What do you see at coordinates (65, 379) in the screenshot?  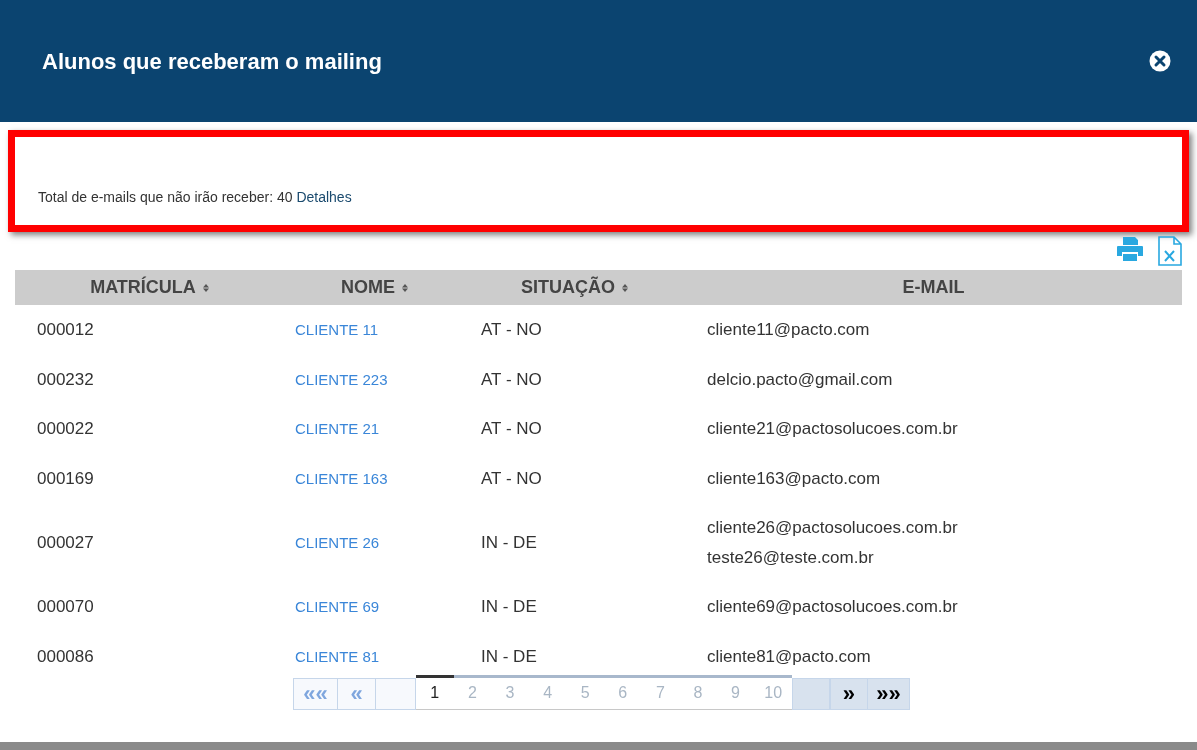 I see `table-cell: 000232` at bounding box center [65, 379].